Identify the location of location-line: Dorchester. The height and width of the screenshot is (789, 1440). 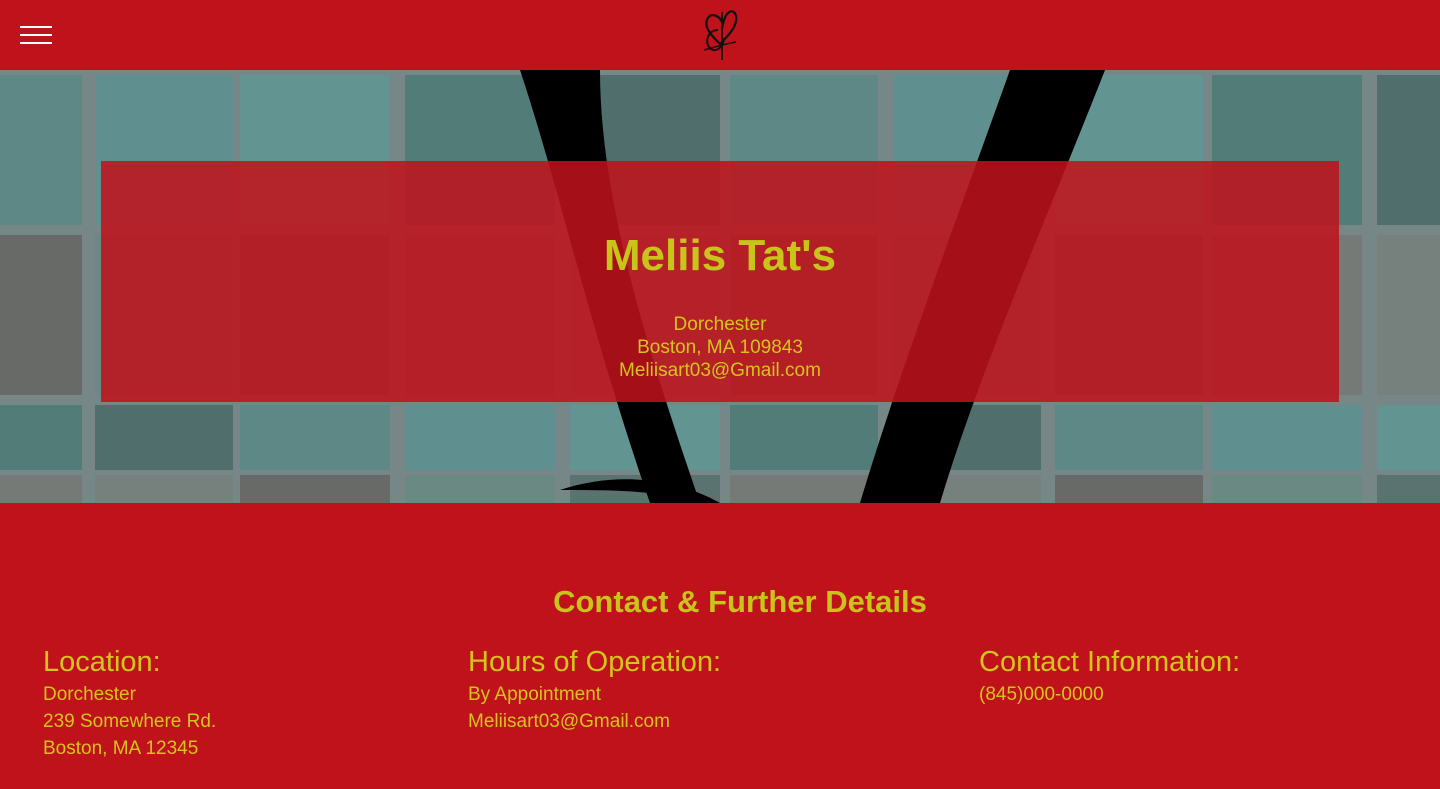
(89, 694).